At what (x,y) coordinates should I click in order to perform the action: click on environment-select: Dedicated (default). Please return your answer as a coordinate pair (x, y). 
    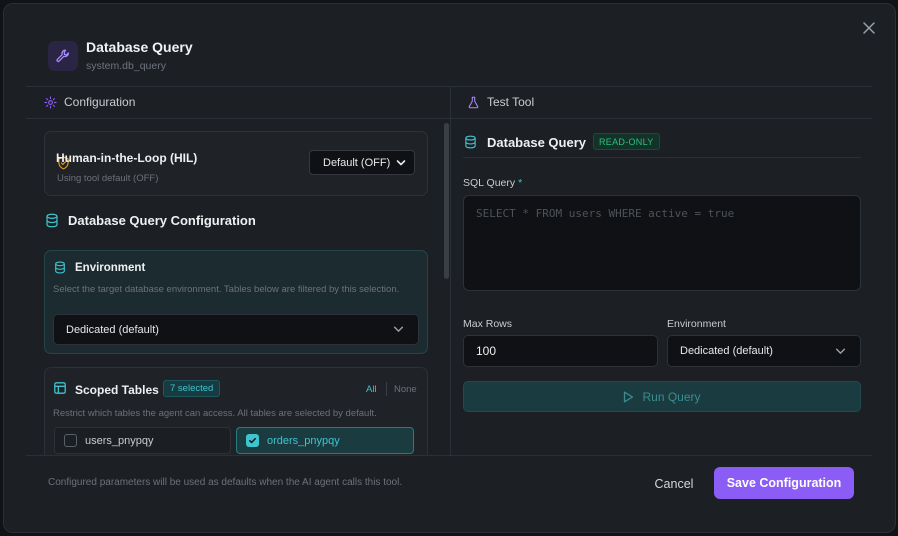
    Looking at the image, I should click on (236, 329).